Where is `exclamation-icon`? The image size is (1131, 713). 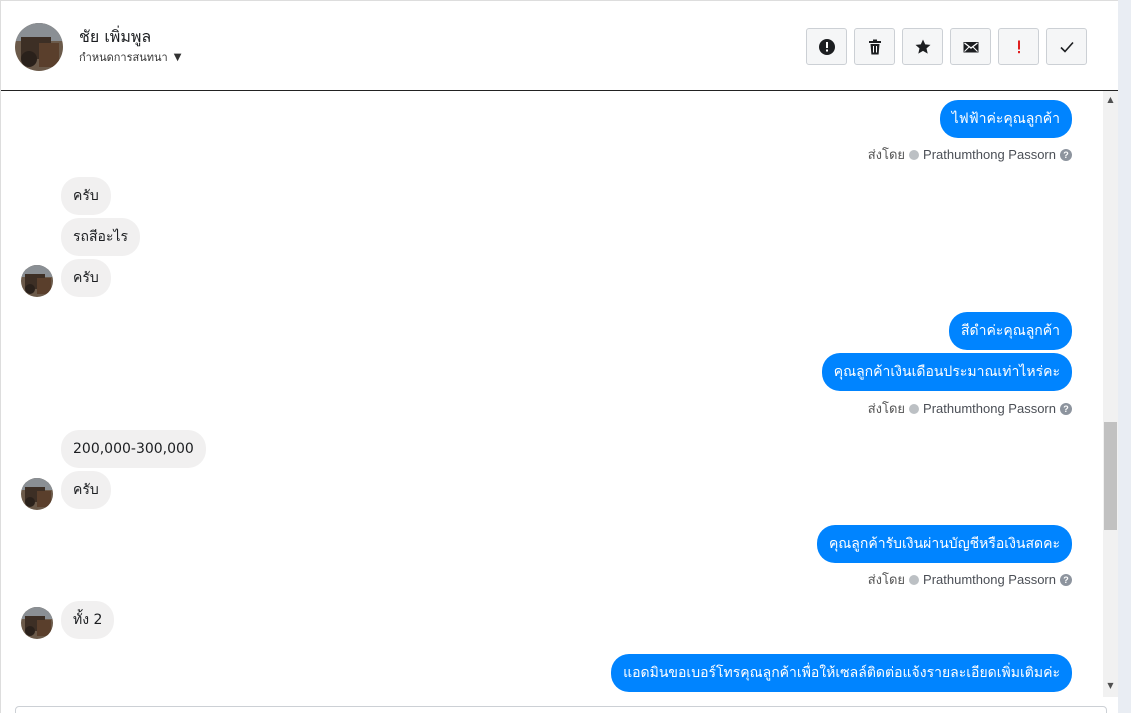
exclamation-icon is located at coordinates (1018, 46).